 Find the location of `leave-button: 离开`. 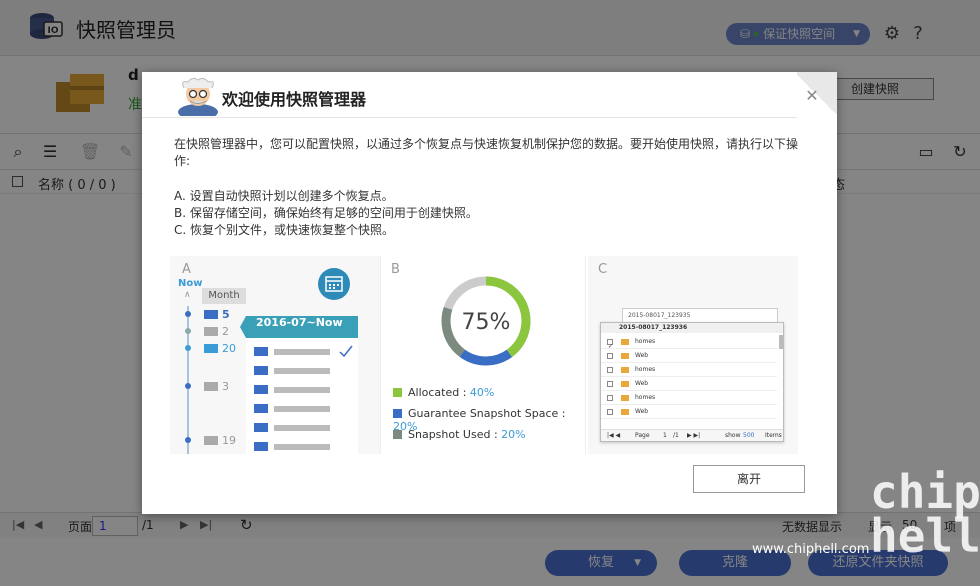

leave-button: 离开 is located at coordinates (749, 479).